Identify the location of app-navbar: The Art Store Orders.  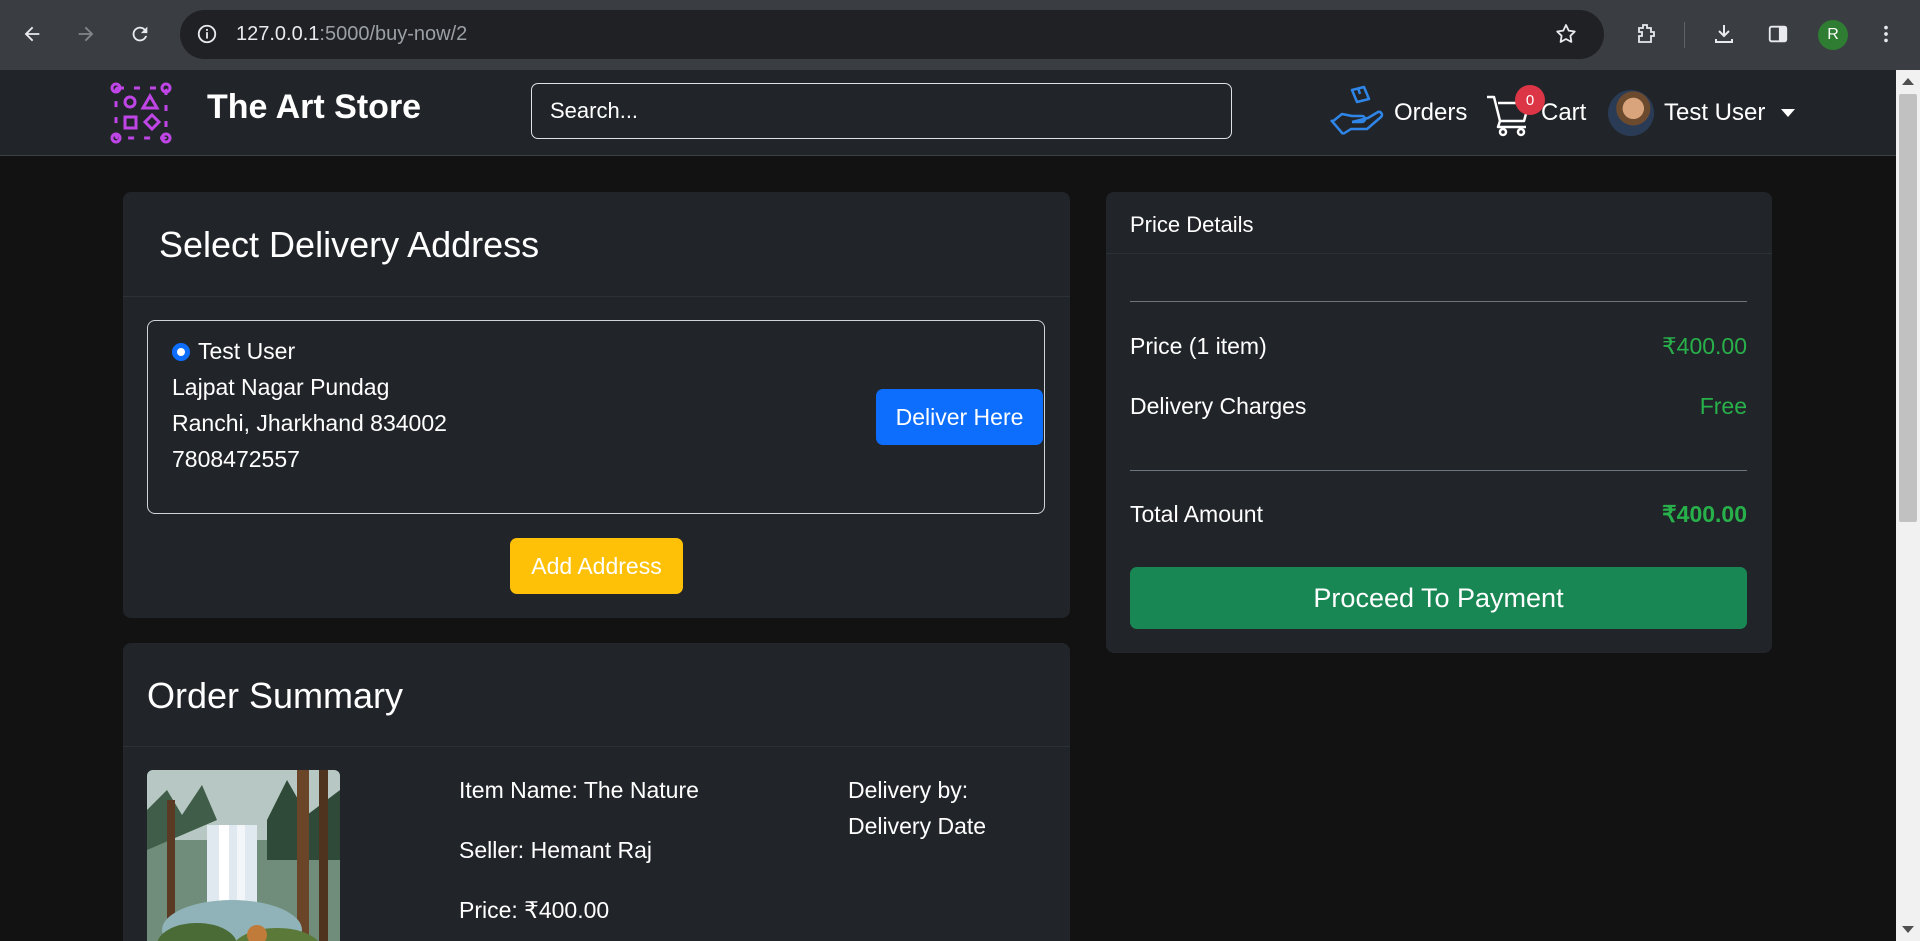
(948, 113).